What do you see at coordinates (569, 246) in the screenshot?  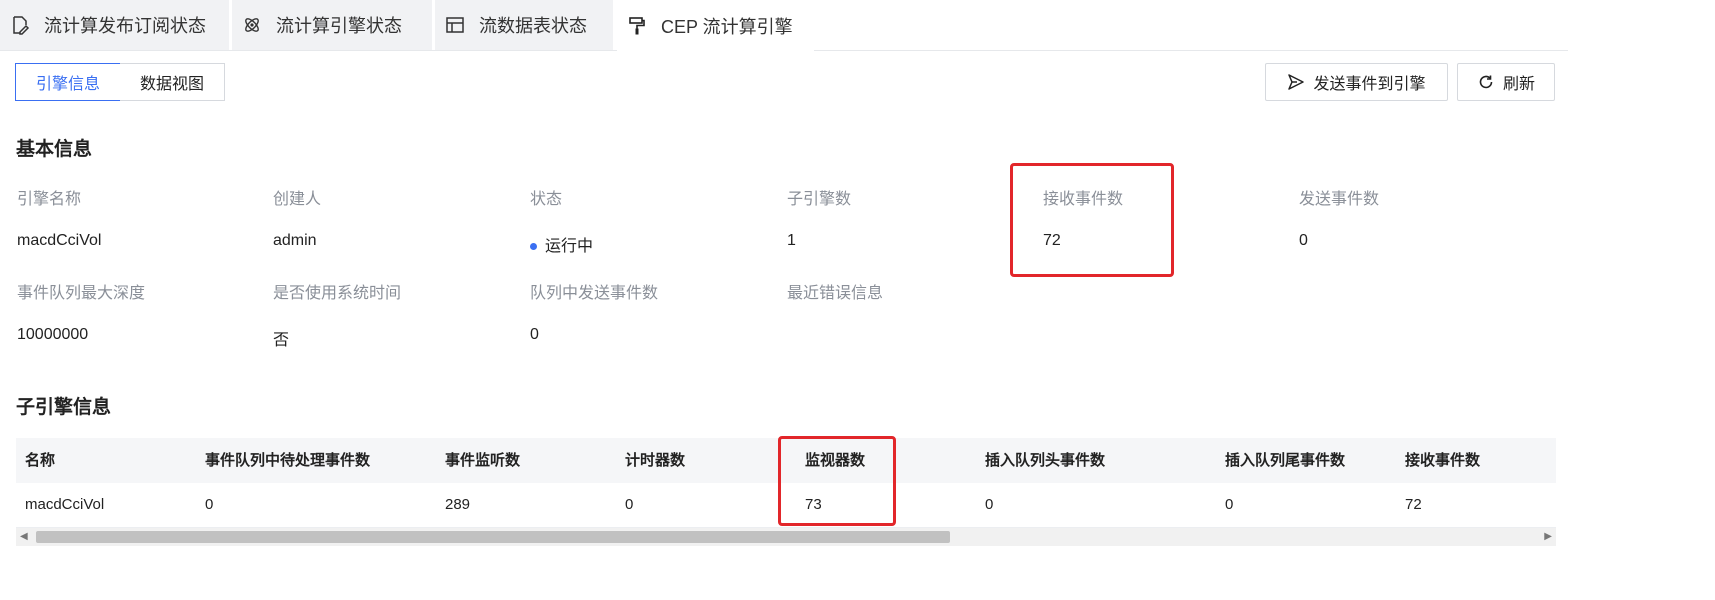 I see `status-text: 运行中` at bounding box center [569, 246].